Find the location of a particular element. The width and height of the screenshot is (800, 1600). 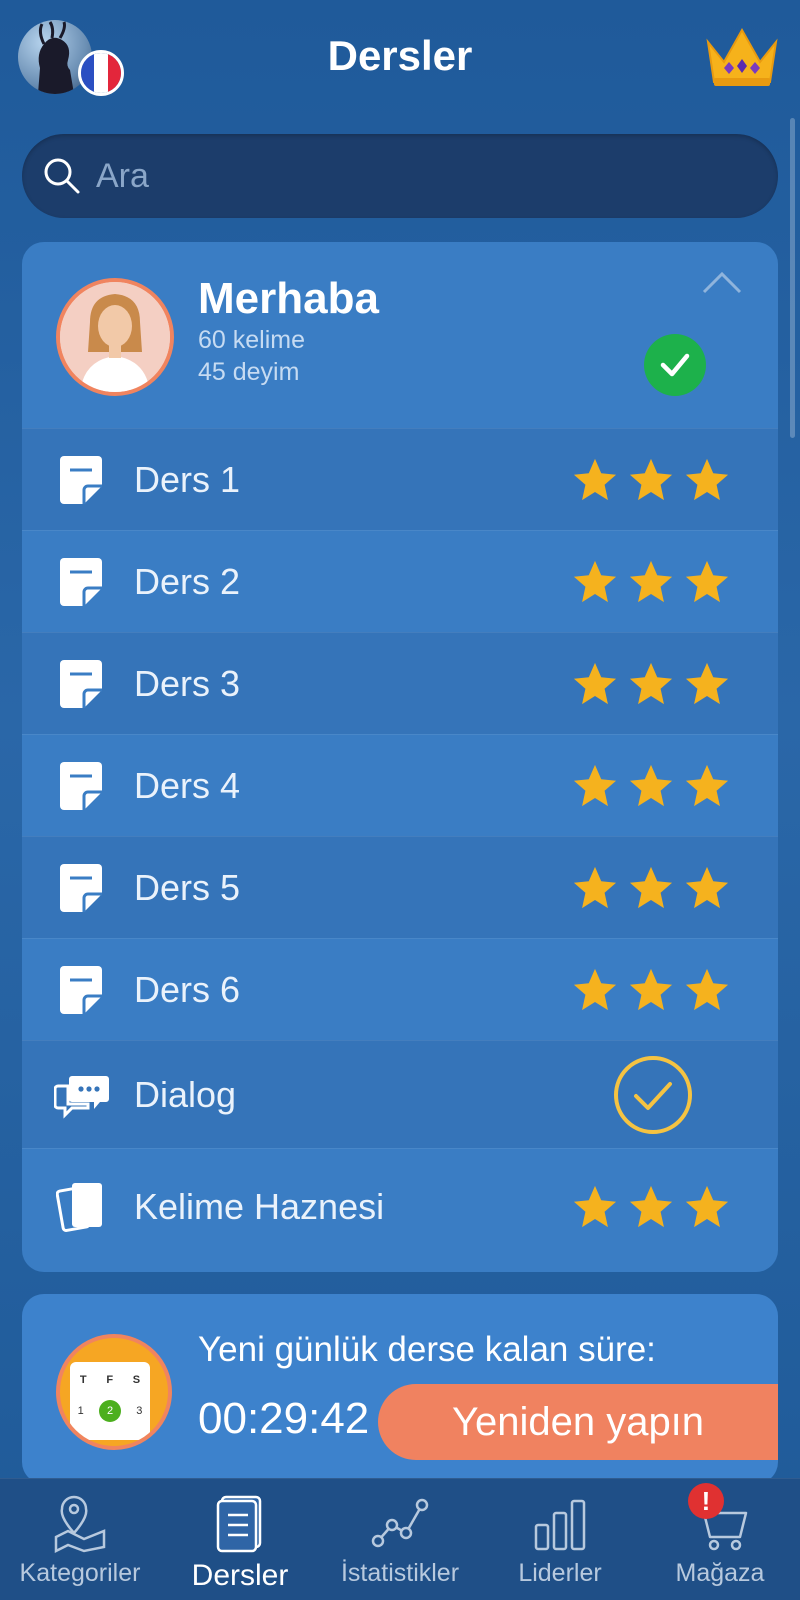

nav-label: Liderler is located at coordinates (560, 1573).